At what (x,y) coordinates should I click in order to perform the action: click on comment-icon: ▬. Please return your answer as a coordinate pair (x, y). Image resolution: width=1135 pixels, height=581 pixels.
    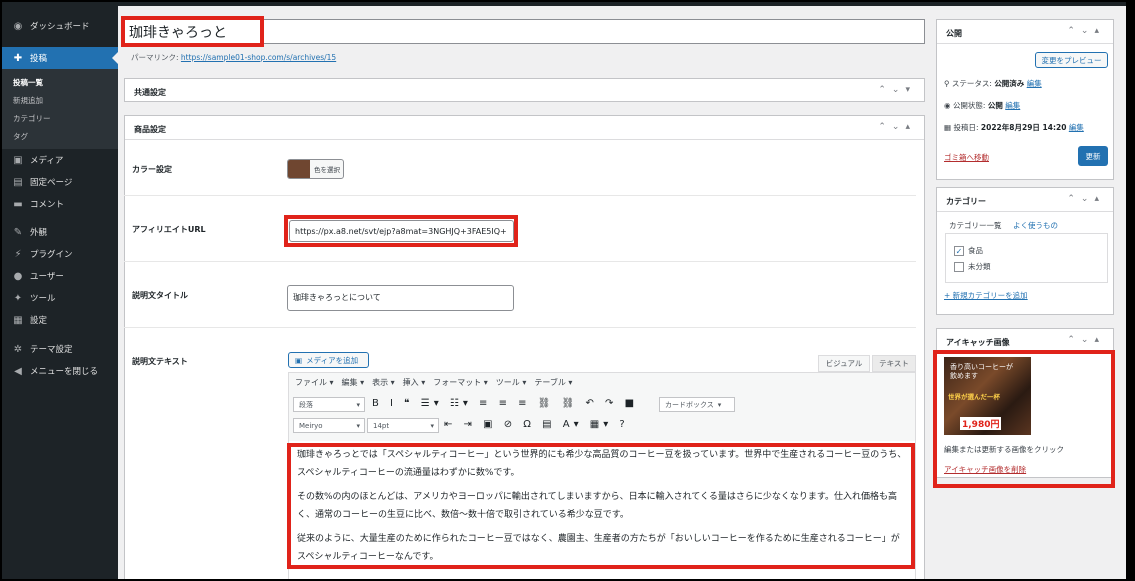
    Looking at the image, I should click on (18, 204).